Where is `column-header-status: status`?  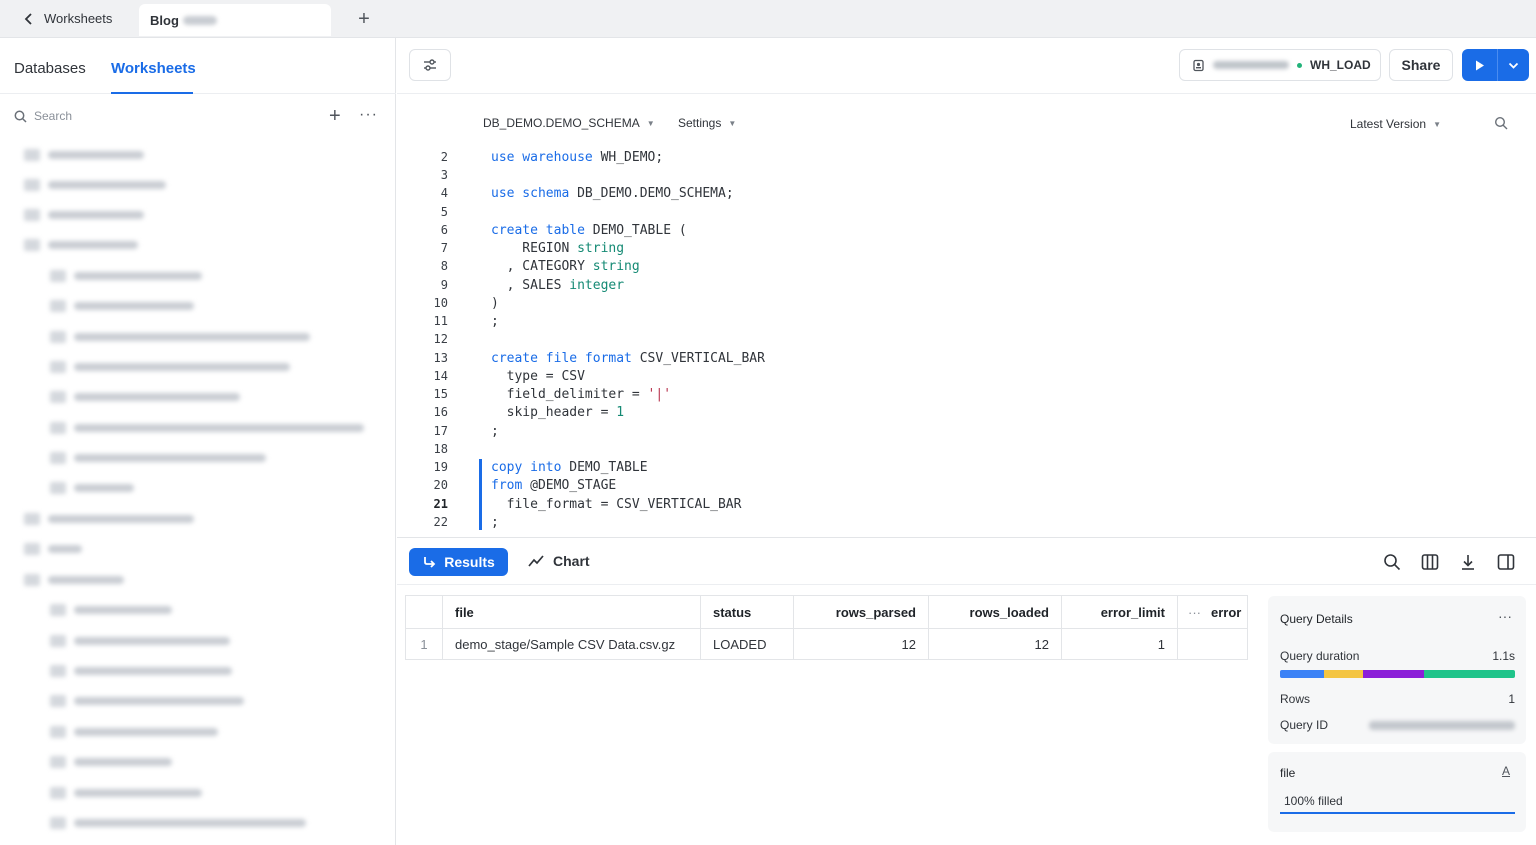 column-header-status: status is located at coordinates (747, 612).